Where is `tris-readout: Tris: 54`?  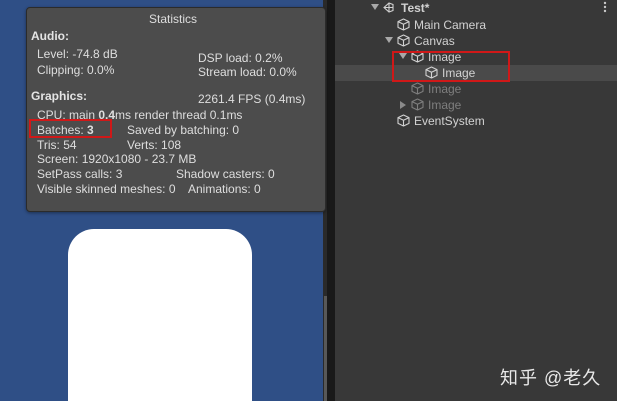
tris-readout: Tris: 54 is located at coordinates (57, 145).